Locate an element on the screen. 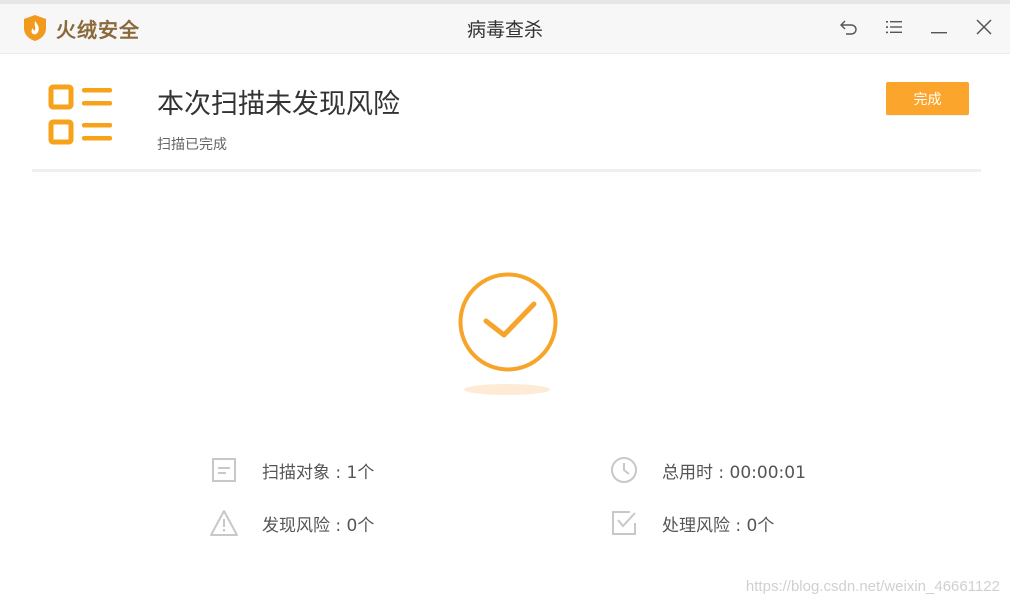  back-button is located at coordinates (849, 27).